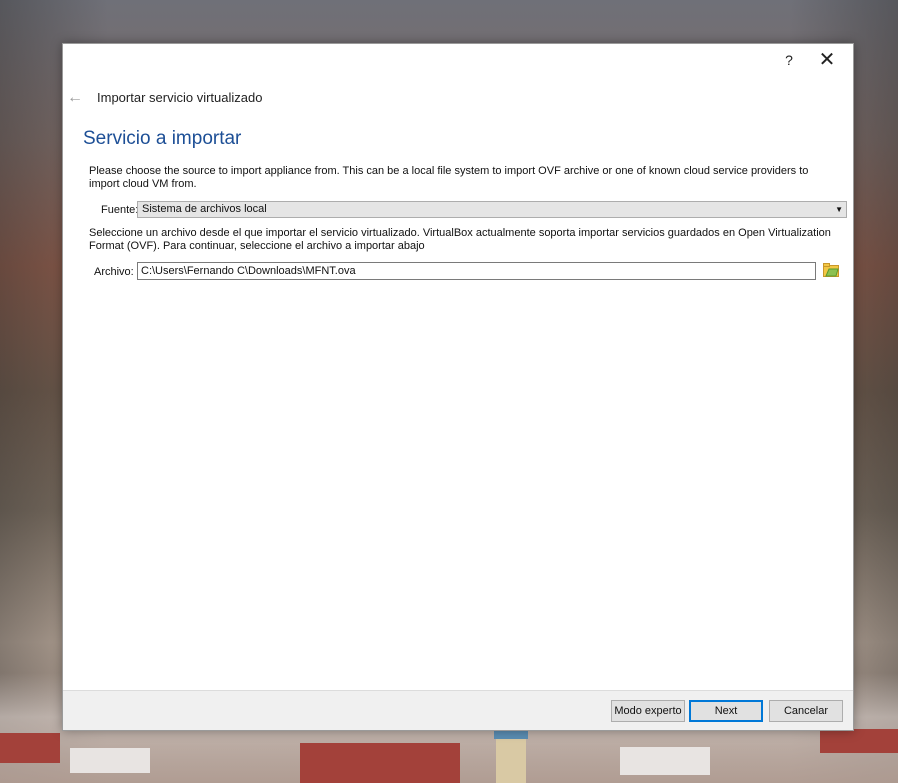 The image size is (898, 783). Describe the element at coordinates (180, 97) in the screenshot. I see `wizard-title: Importar servicio virtualizado` at that location.